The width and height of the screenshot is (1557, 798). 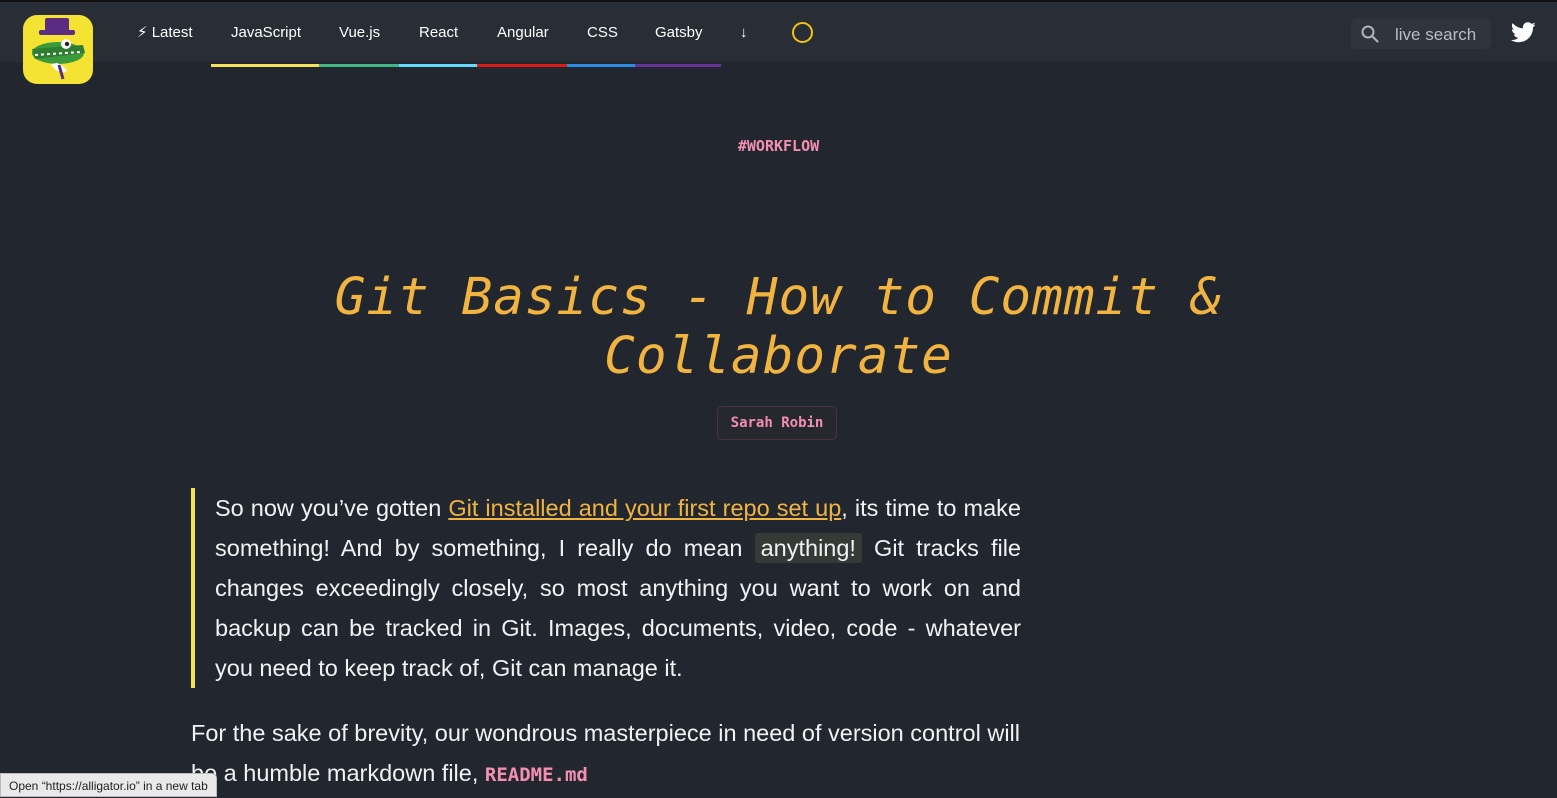 I want to click on javascript-underline, so click(x=265, y=65).